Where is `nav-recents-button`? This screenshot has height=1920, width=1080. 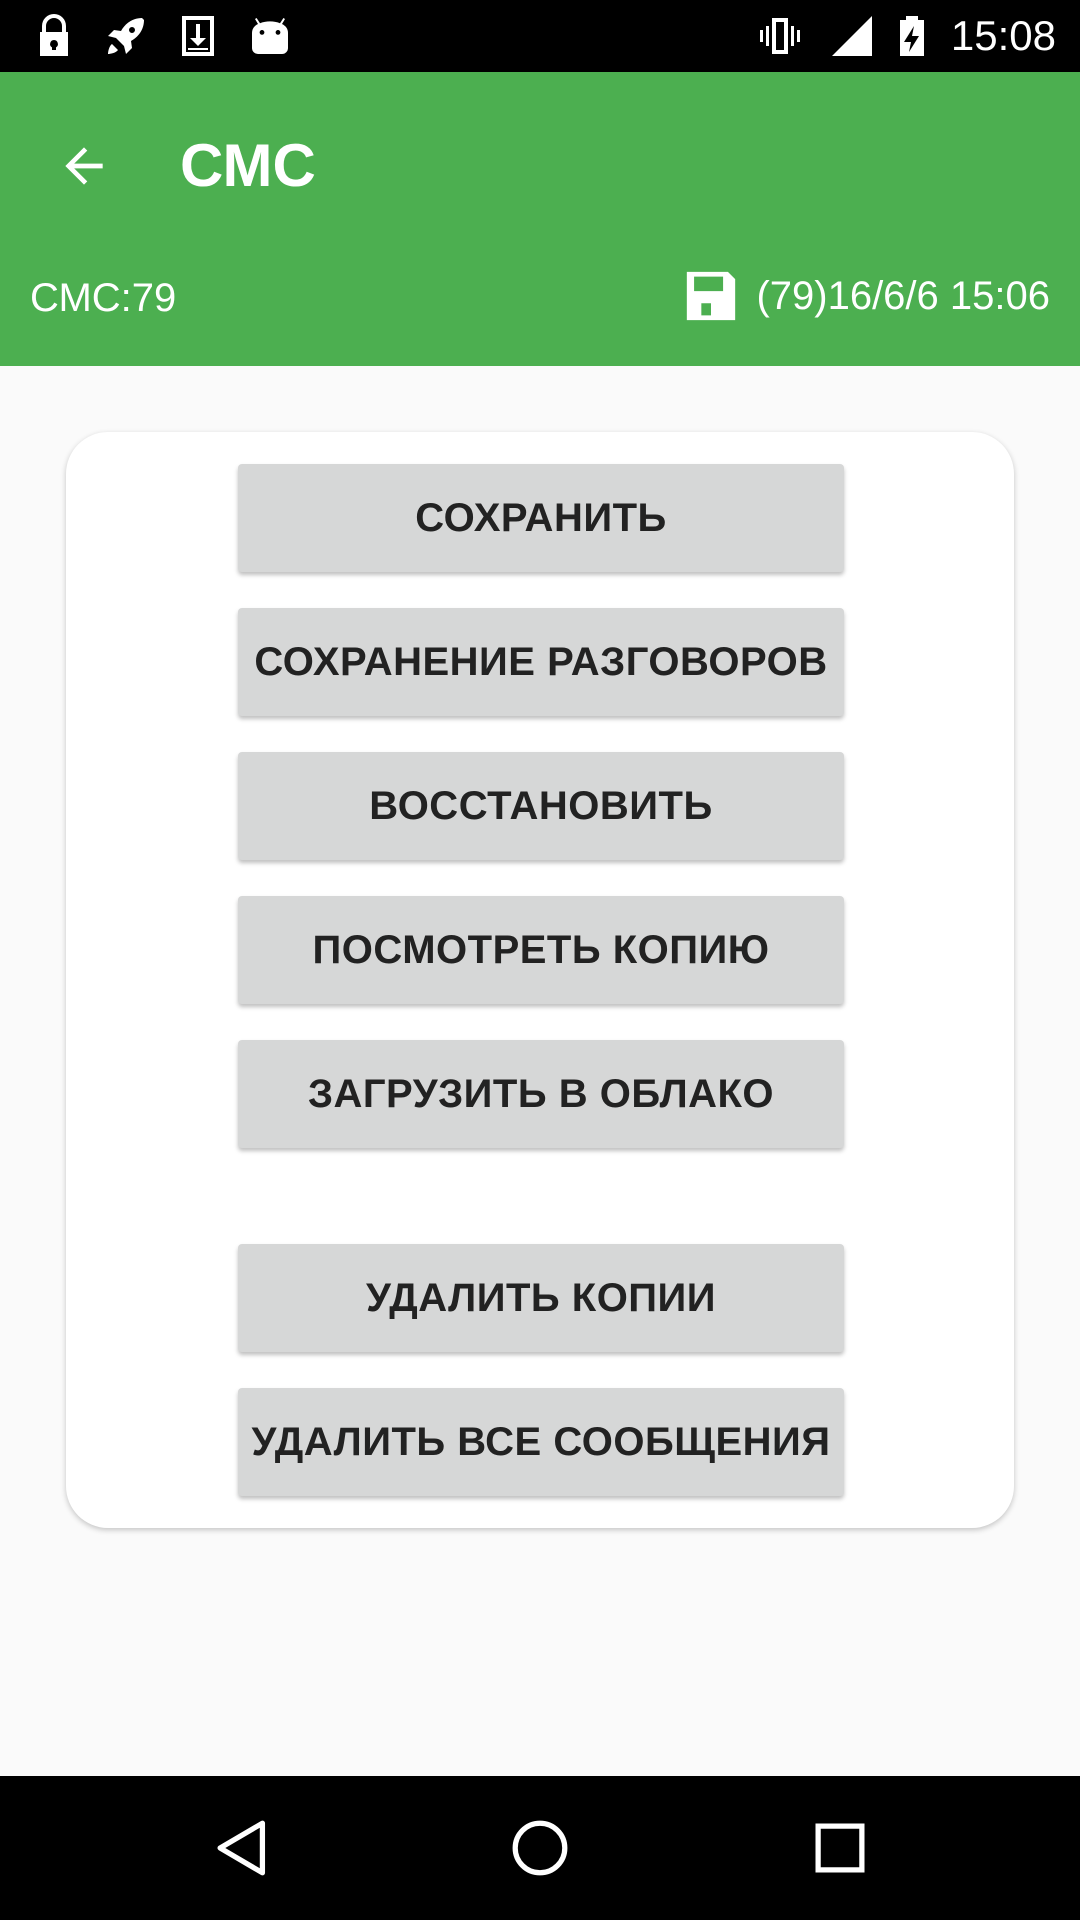 nav-recents-button is located at coordinates (840, 1848).